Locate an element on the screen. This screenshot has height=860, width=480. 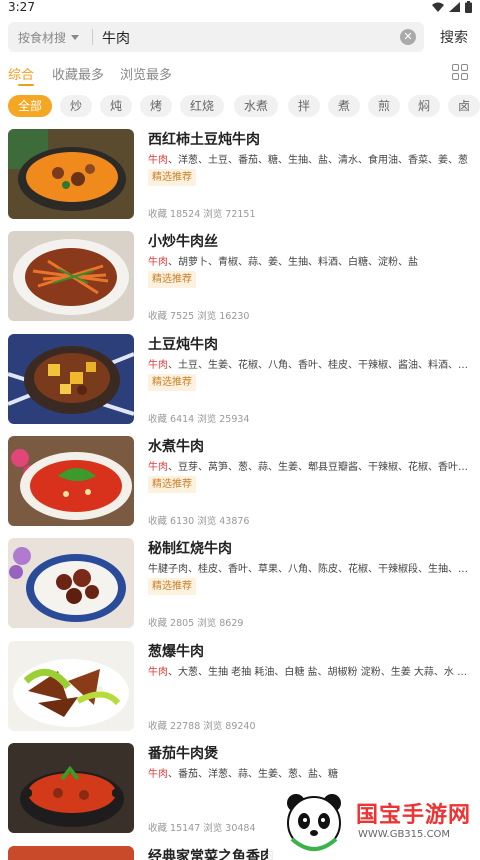
search-filter-label: 按食材搜 is located at coordinates (42, 38).